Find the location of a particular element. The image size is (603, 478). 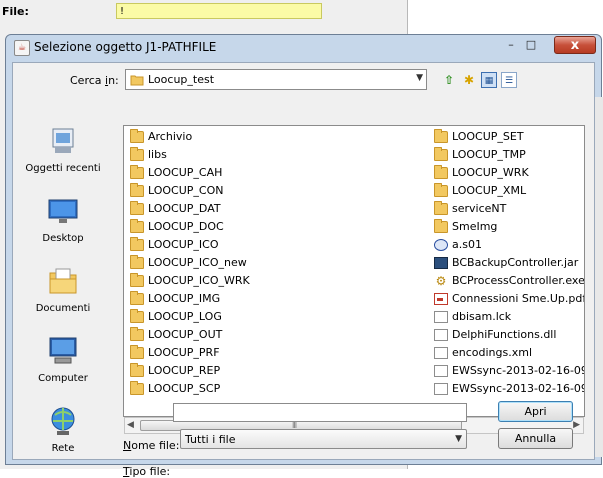

list-item: LOOCUP_ICO_new is located at coordinates (276, 263).